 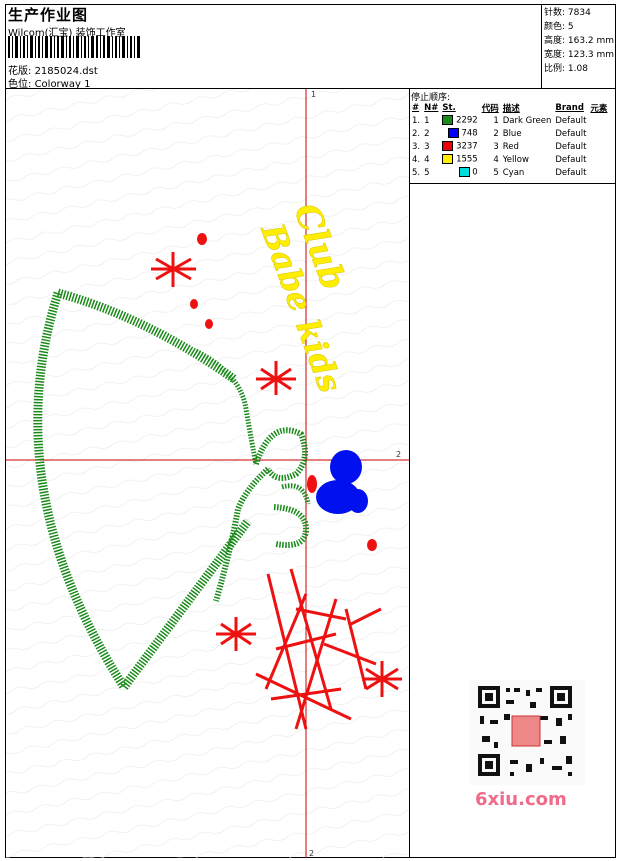 I want to click on table-row: 3. 3 3237 3 Red Default, so click(x=509, y=146).